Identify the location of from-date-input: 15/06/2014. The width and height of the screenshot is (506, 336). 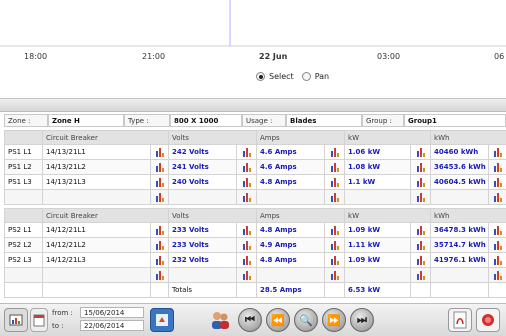
(112, 312).